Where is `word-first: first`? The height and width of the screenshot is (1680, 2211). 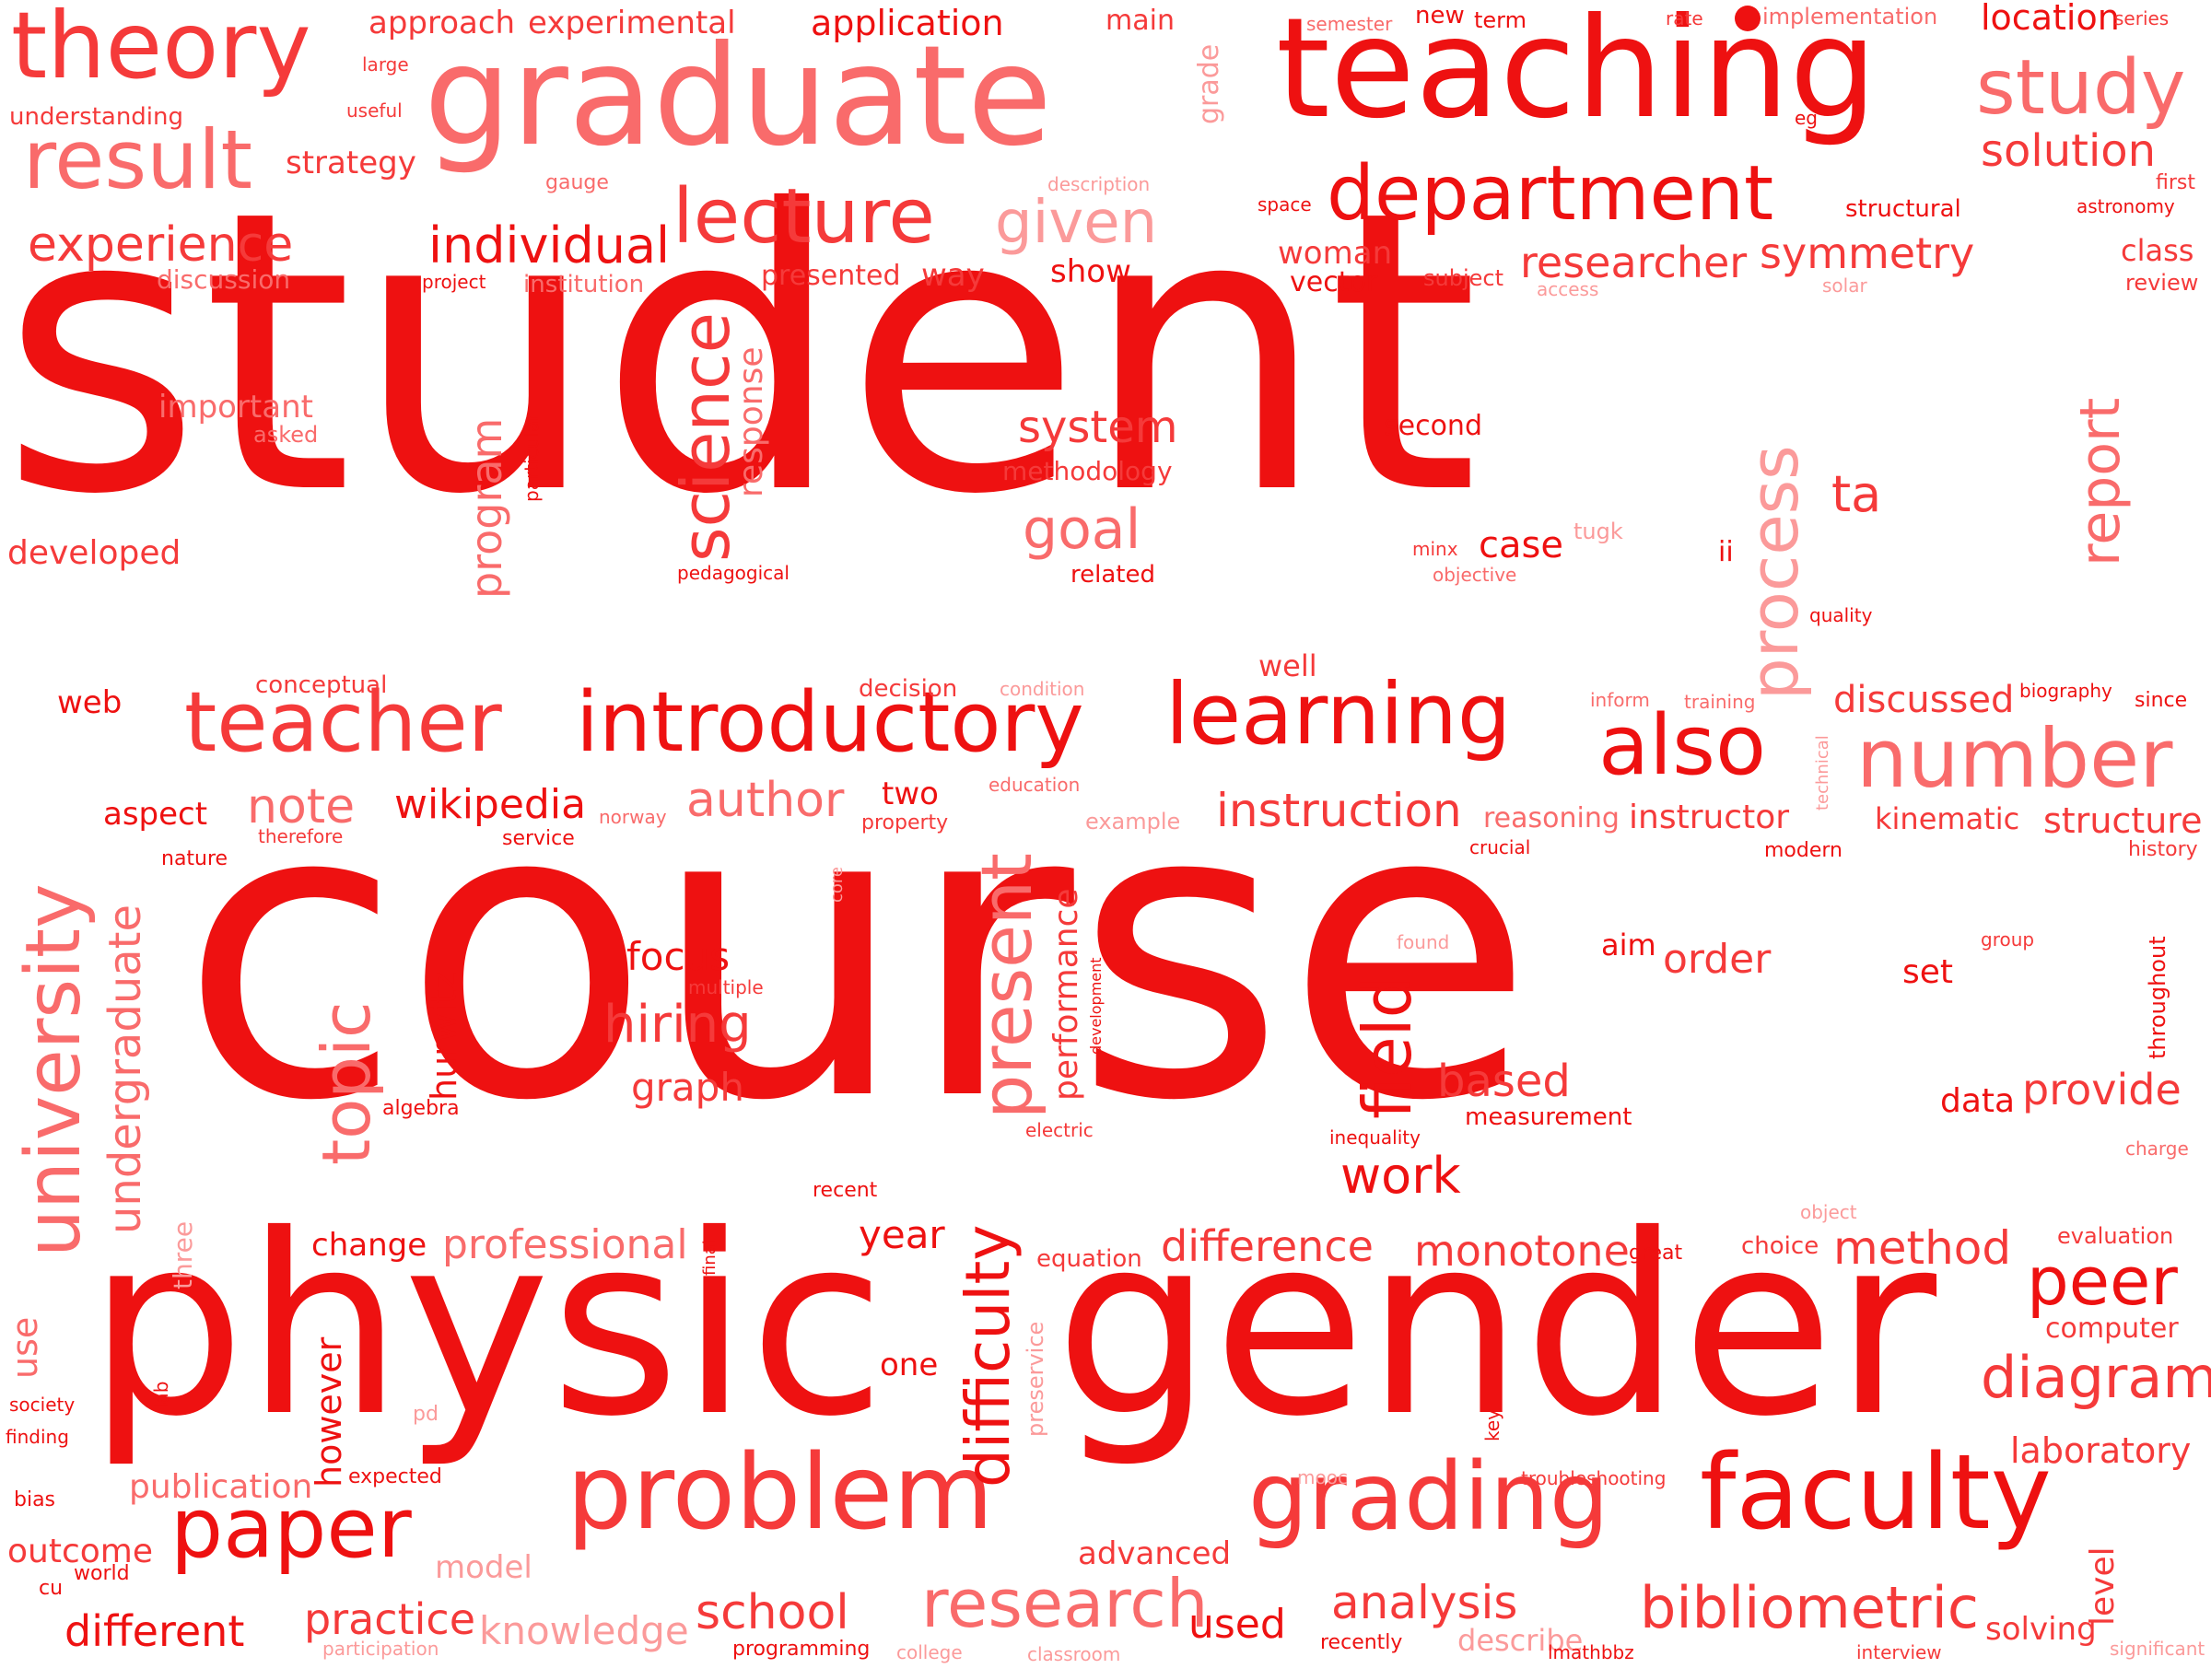
word-first: first is located at coordinates (2175, 182).